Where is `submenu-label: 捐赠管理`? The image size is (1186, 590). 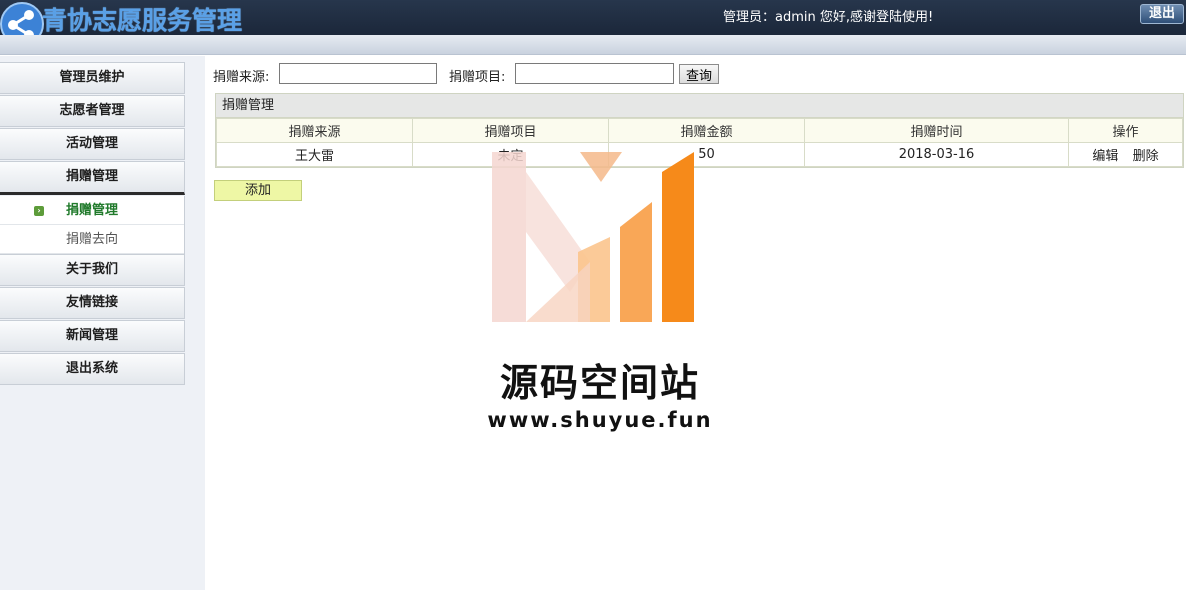
submenu-label: 捐赠管理 is located at coordinates (91, 210).